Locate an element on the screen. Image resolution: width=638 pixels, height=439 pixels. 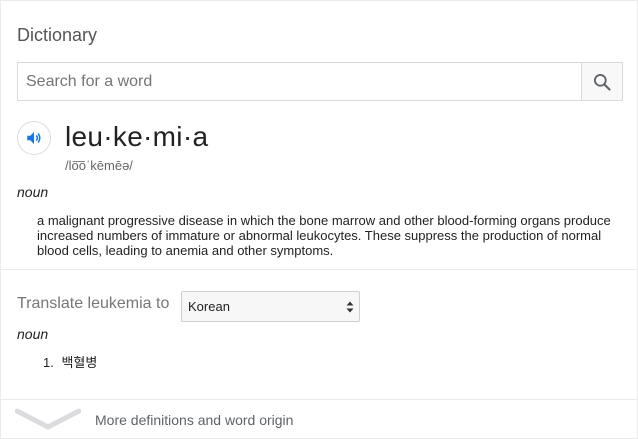
pronunciation-button is located at coordinates (34, 138).